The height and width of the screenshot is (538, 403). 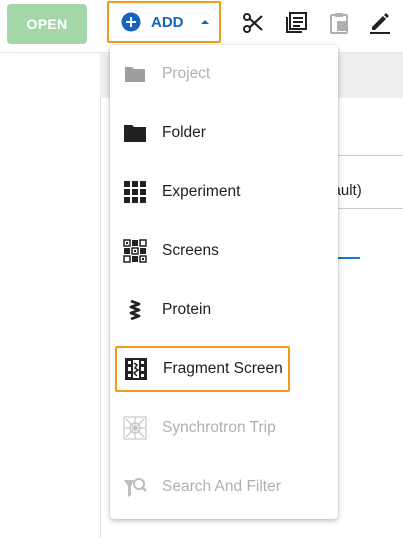 I want to click on menu-item-label: Protein, so click(x=187, y=309).